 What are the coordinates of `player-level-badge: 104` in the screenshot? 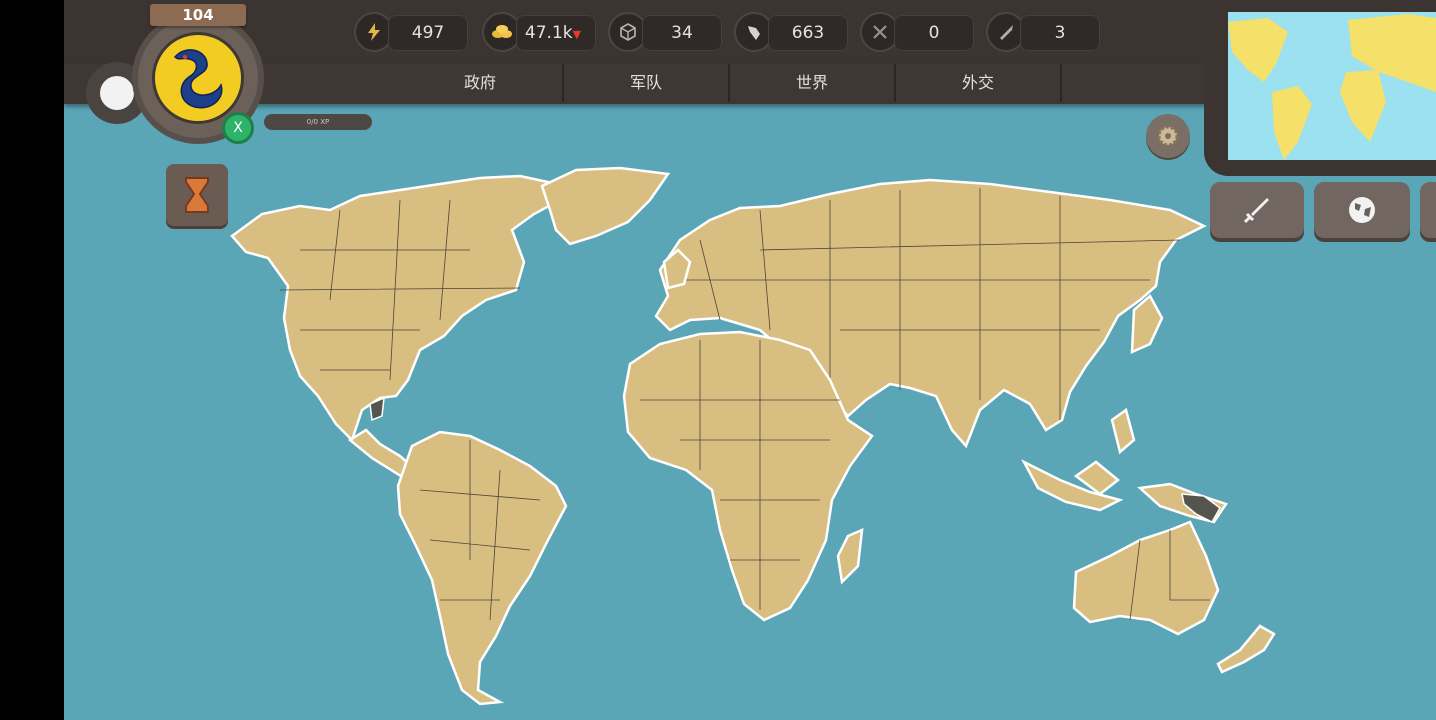 It's located at (198, 15).